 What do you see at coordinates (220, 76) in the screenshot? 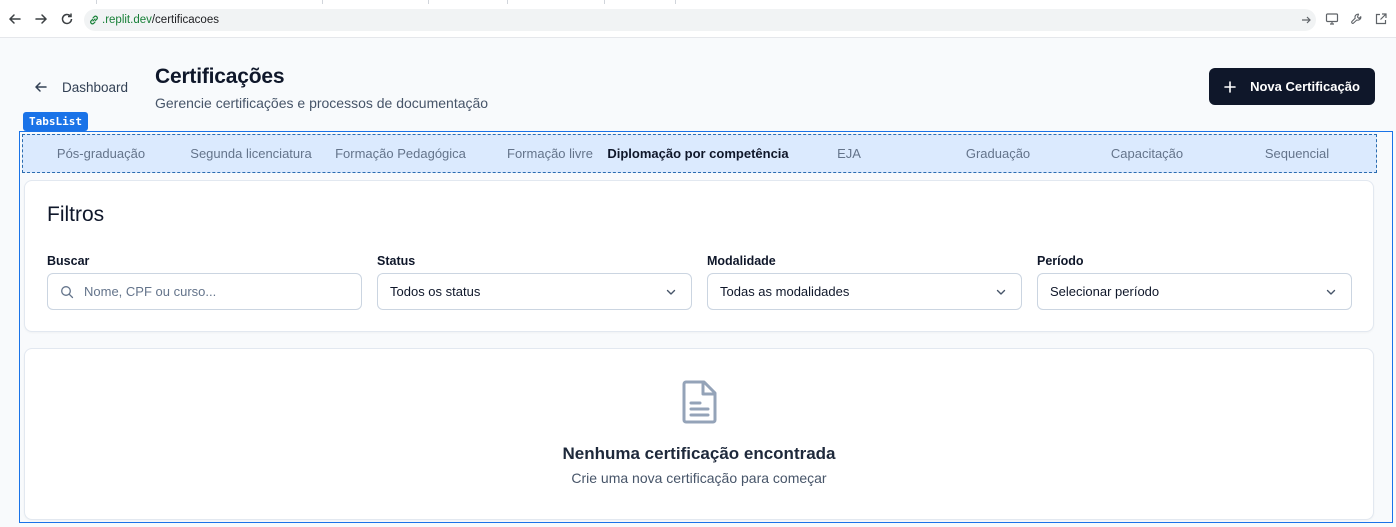
I see `page-title: Certificações` at bounding box center [220, 76].